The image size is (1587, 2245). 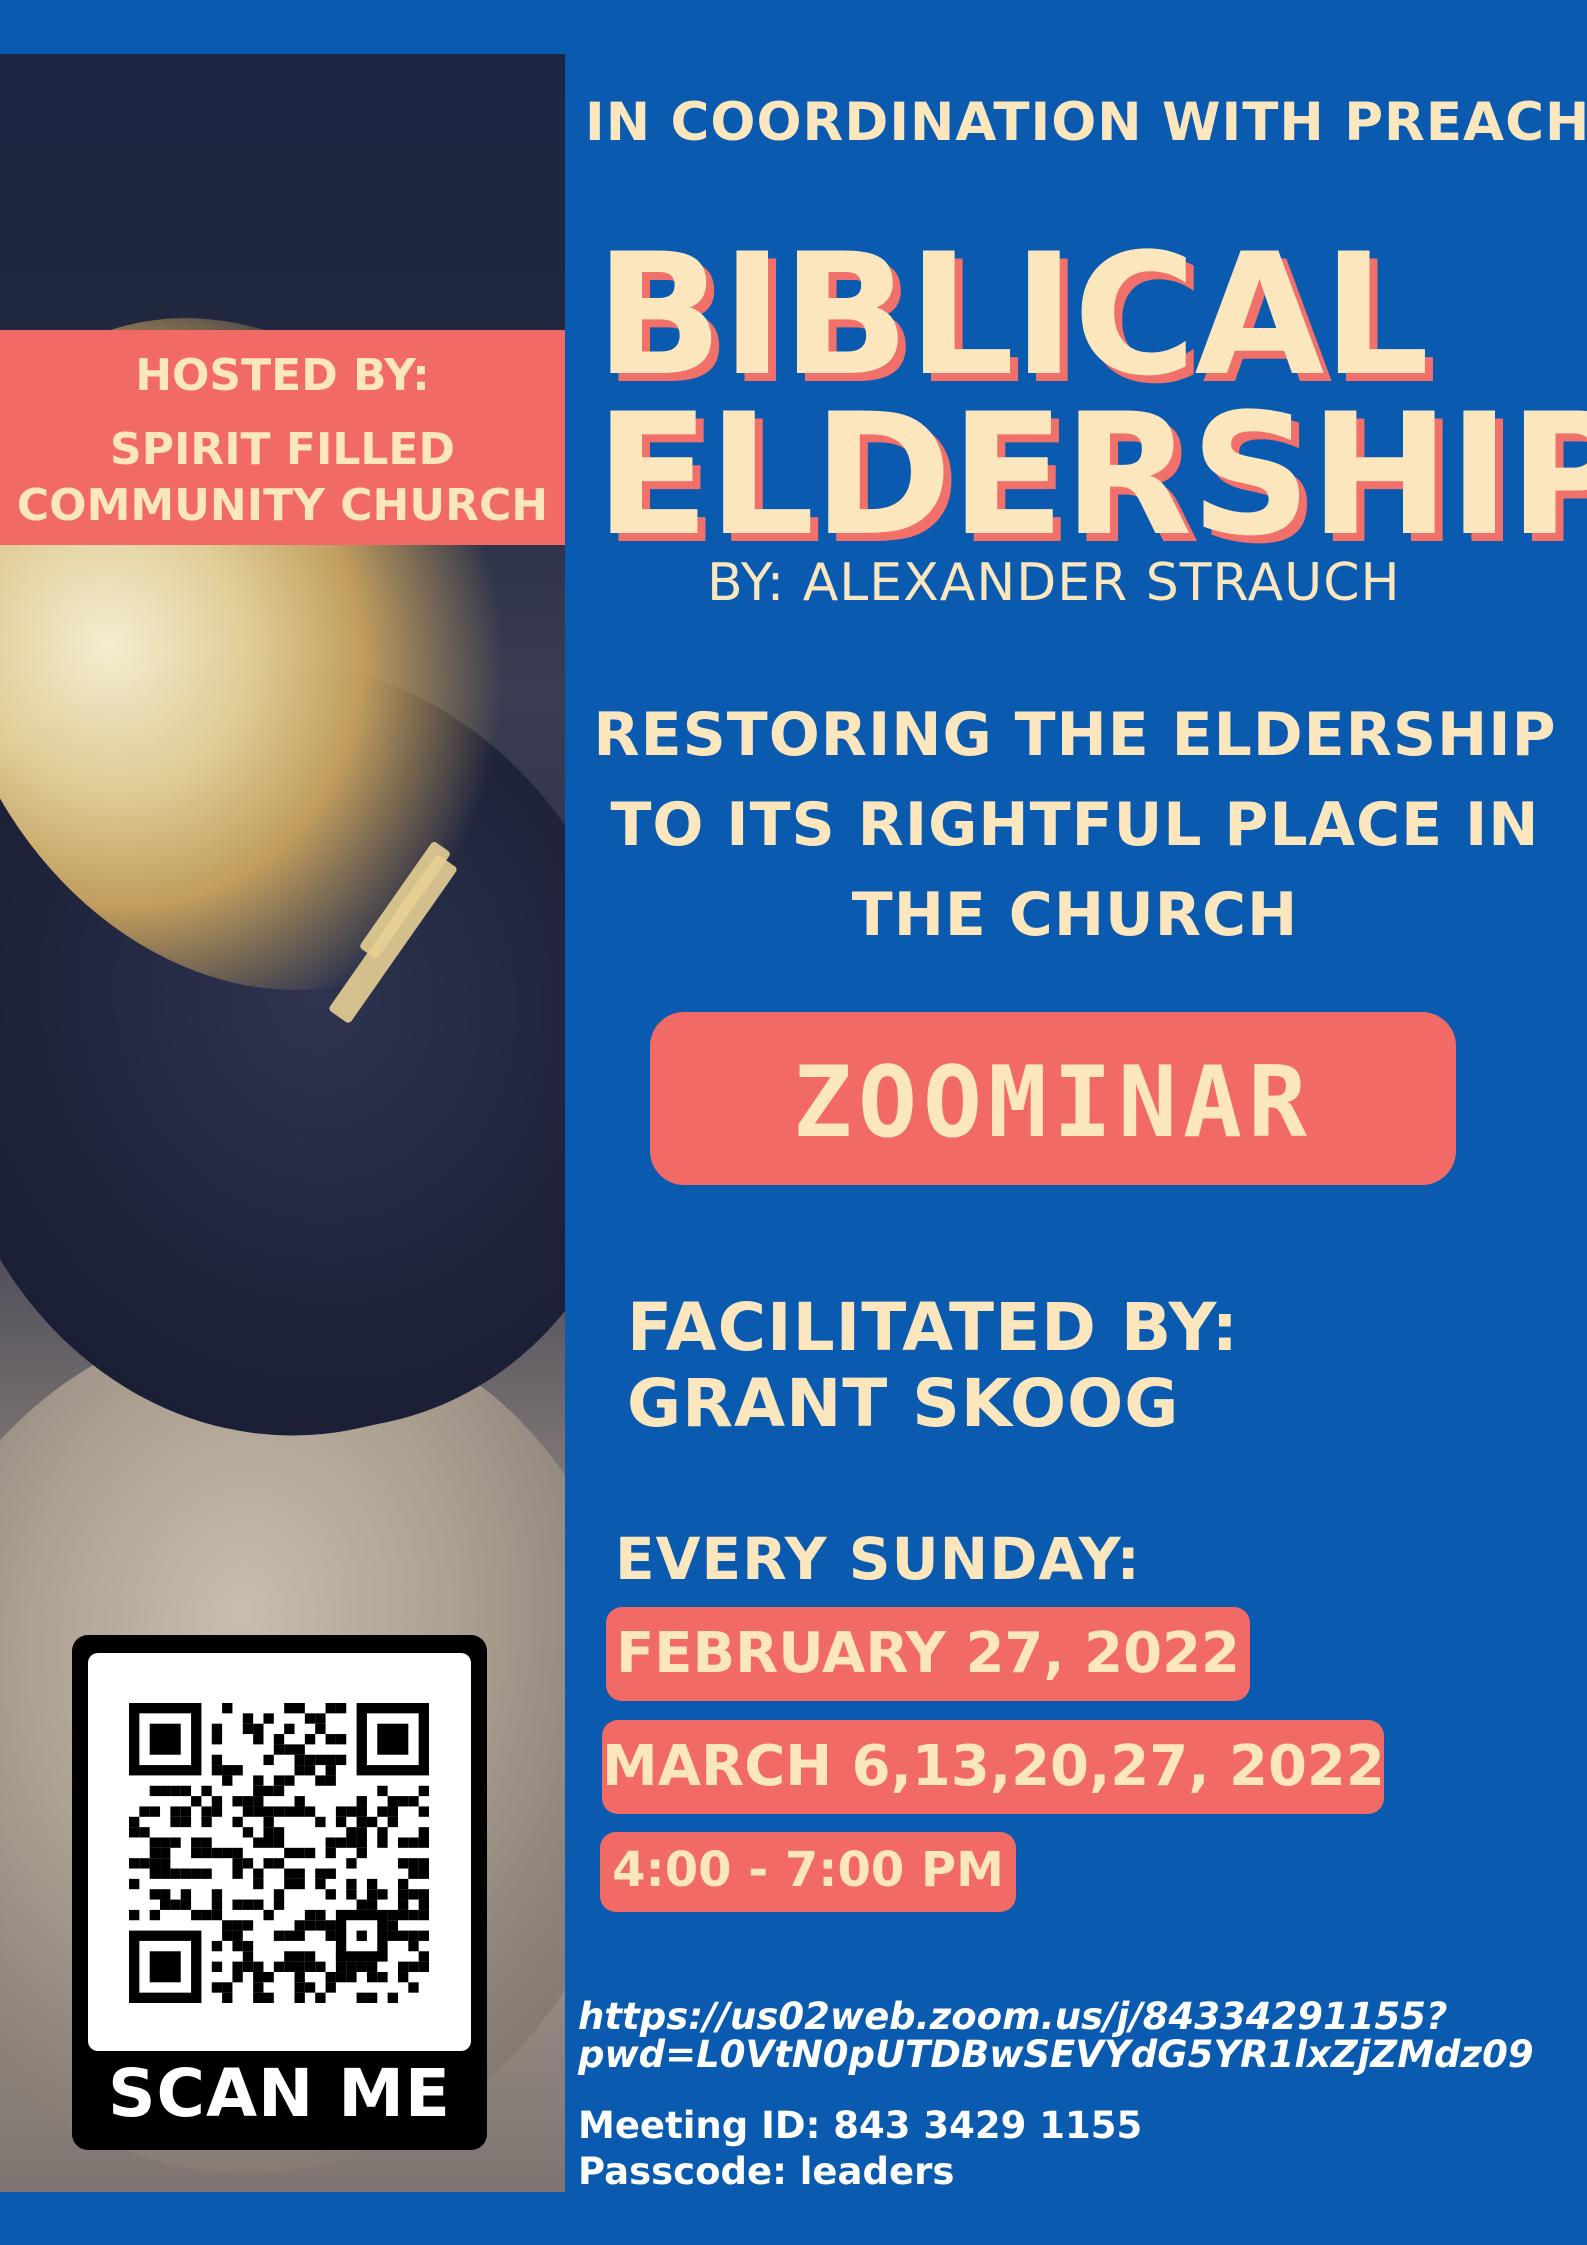 I want to click on zoominar-badge: ZOOMINAR, so click(x=1053, y=1098).